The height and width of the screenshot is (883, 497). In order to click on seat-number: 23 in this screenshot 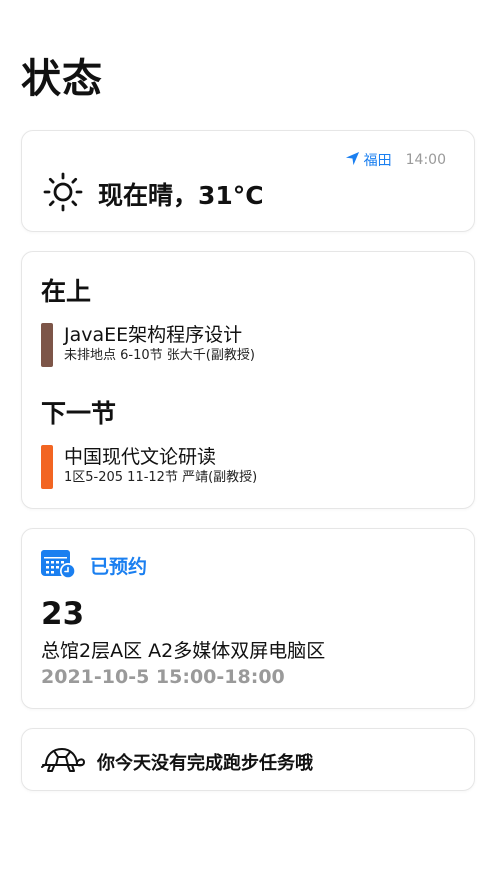, I will do `click(63, 614)`.